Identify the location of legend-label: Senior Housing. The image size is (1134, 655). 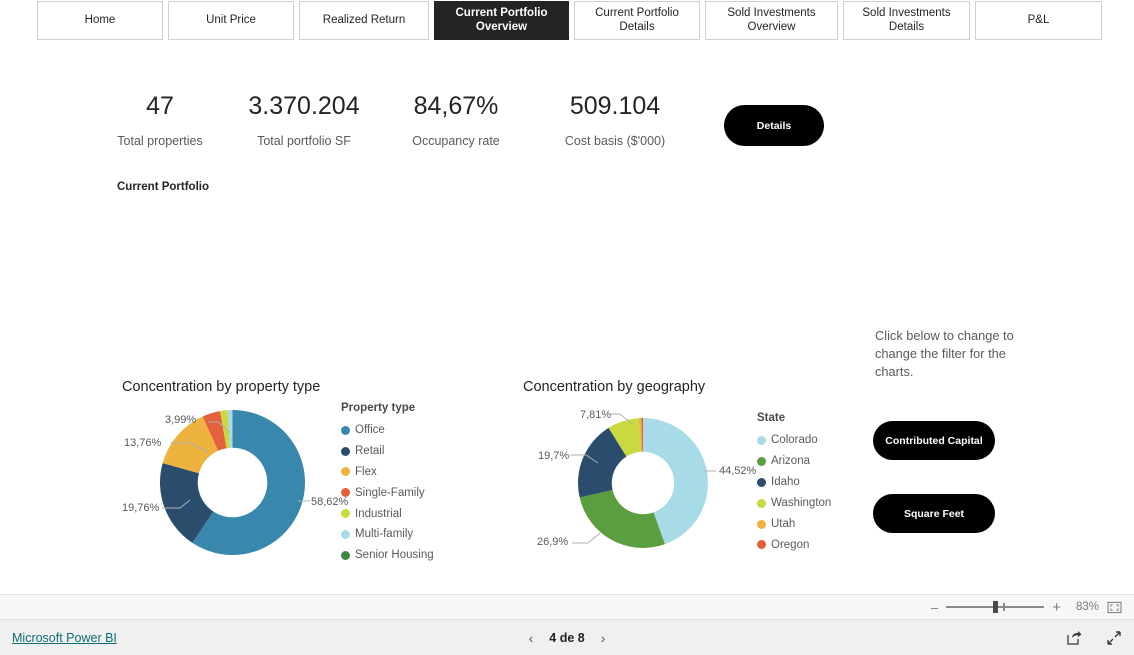
(394, 555).